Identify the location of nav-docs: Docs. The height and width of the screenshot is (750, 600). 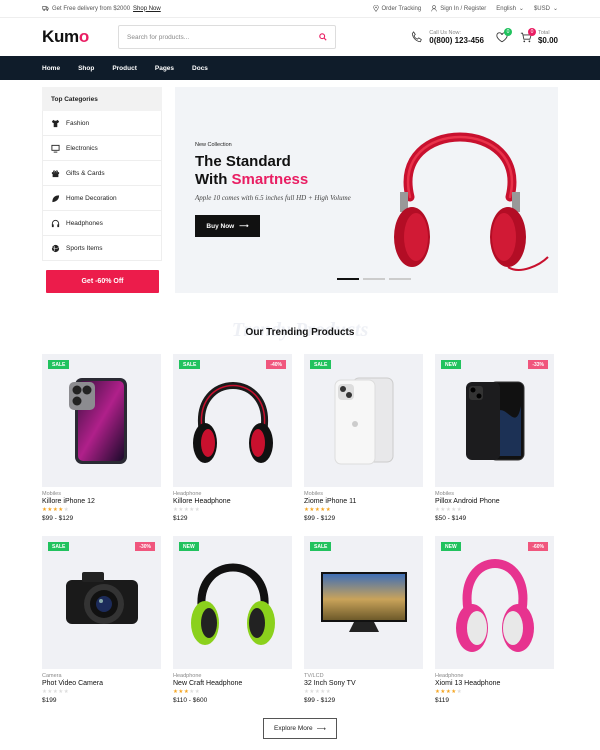
(200, 68).